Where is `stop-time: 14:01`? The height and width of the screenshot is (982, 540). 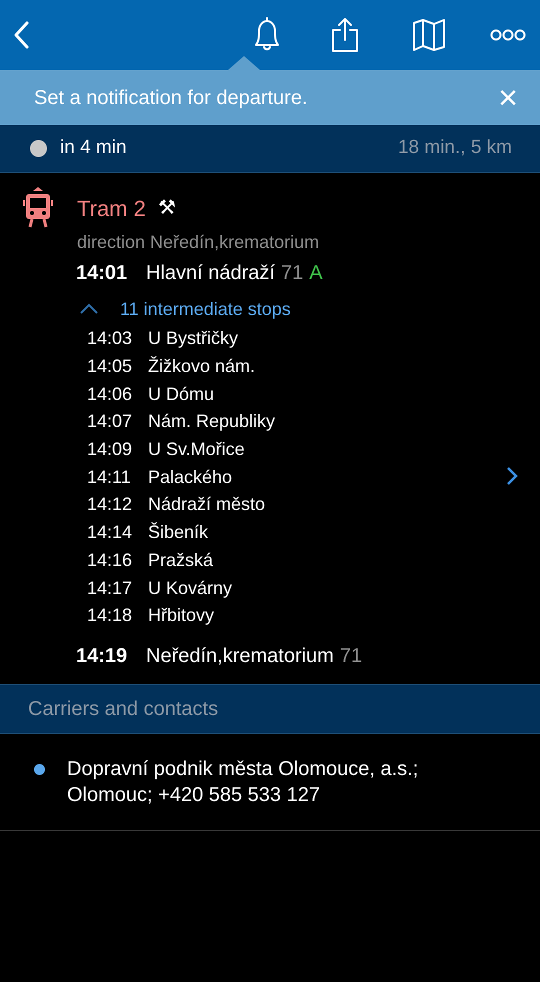
stop-time: 14:01 is located at coordinates (102, 273).